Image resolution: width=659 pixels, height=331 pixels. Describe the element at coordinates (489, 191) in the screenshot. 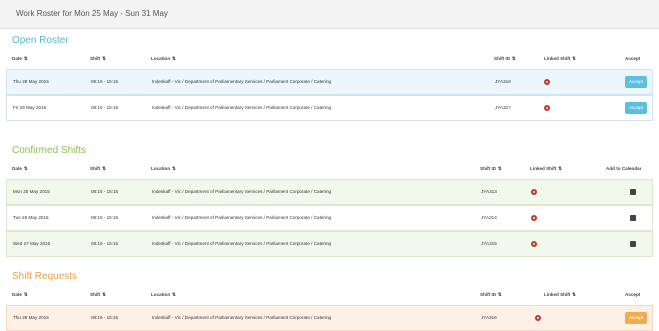

I see `row-shift-id: JYA313` at that location.